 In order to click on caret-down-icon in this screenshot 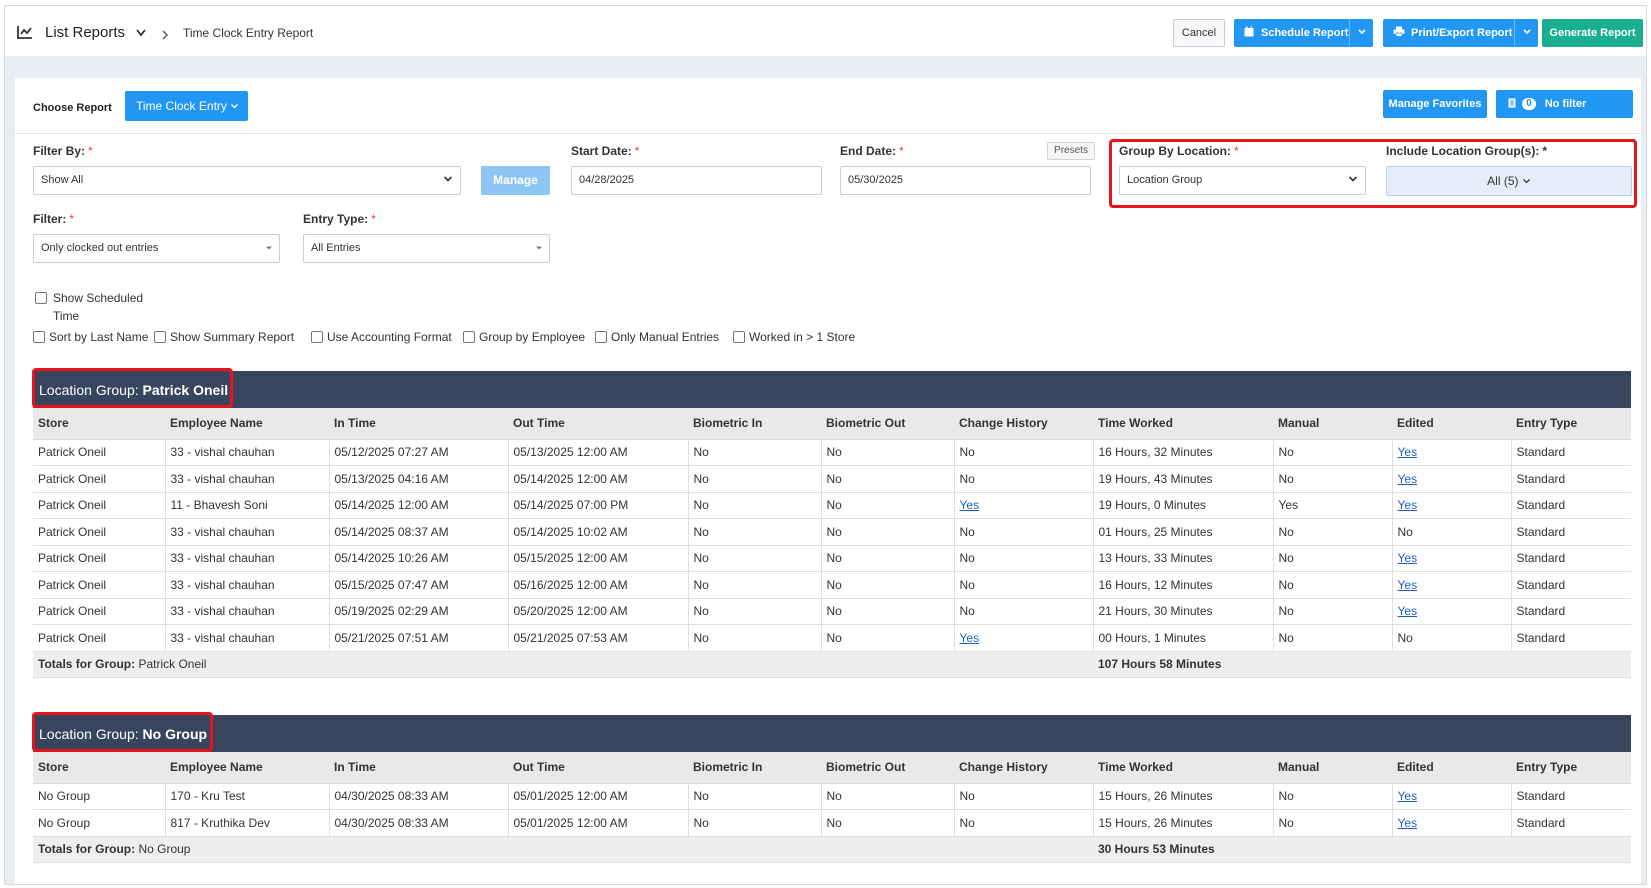, I will do `click(269, 248)`.